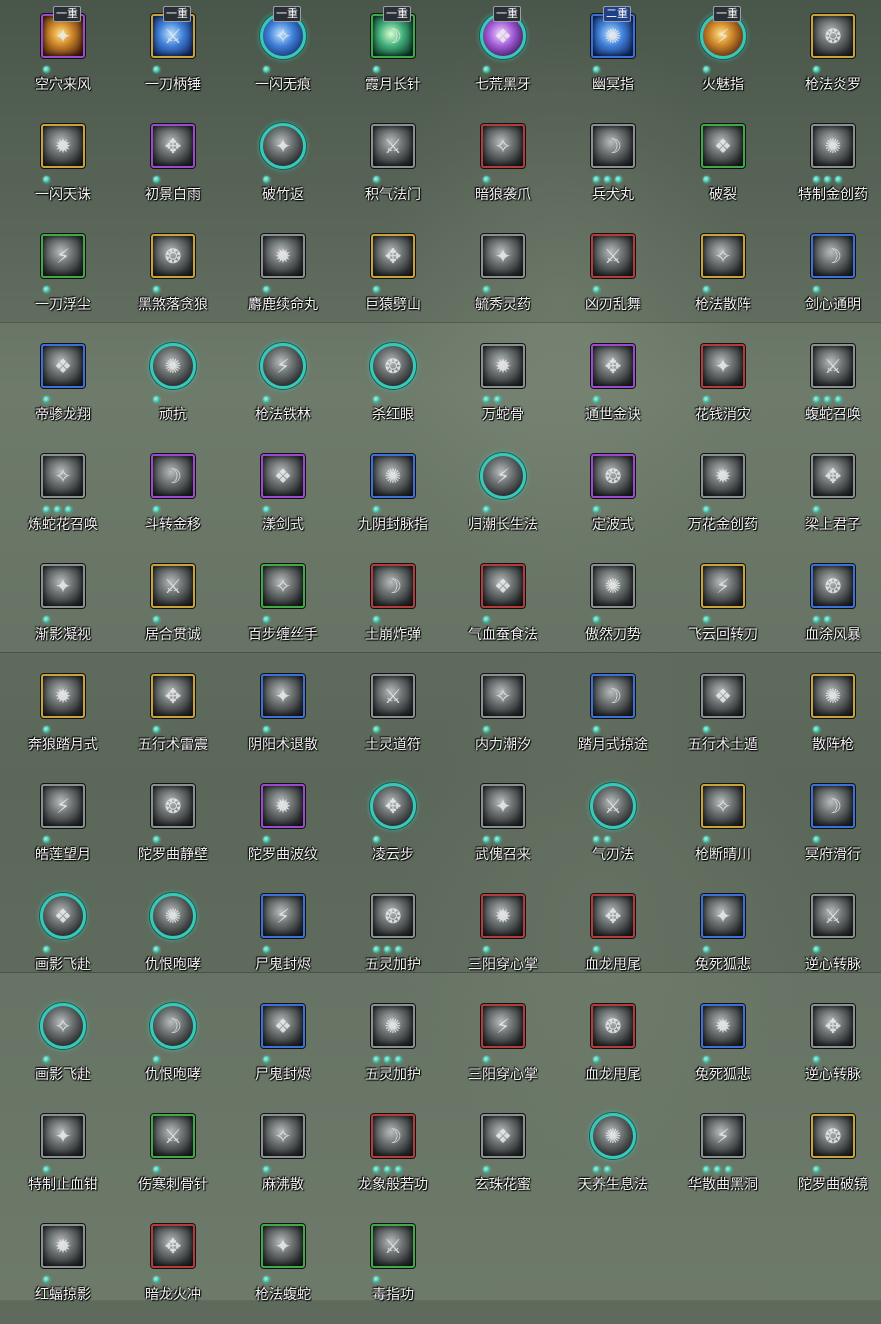 The height and width of the screenshot is (1324, 881). I want to click on skill-slot: ✥ 五行术雷震, so click(173, 719).